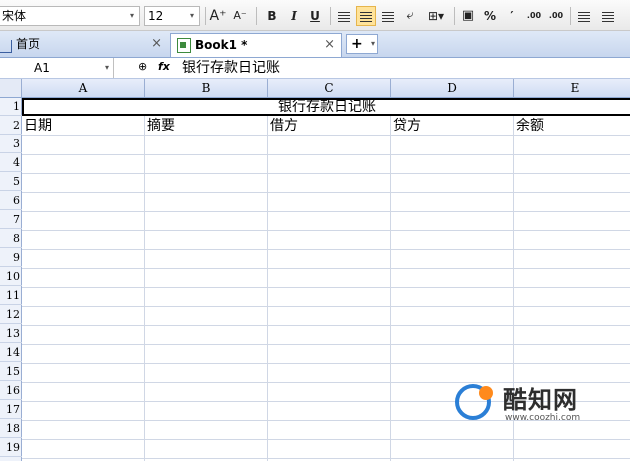 The width and height of the screenshot is (630, 461). I want to click on outdent-icon, so click(584, 16).